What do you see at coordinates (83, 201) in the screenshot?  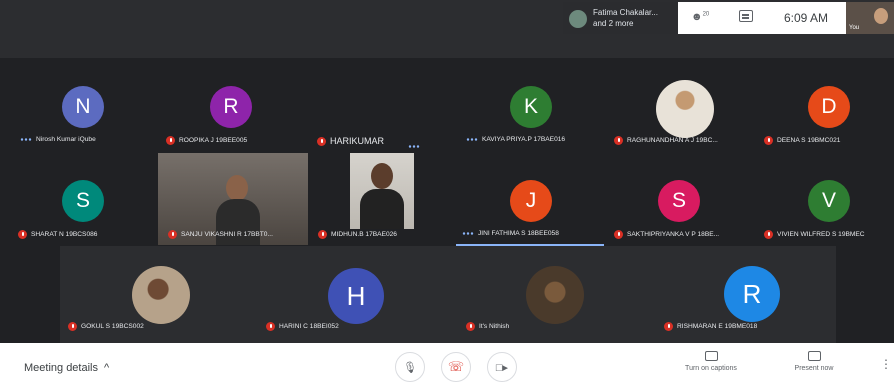 I see `avatar-sharat: S` at bounding box center [83, 201].